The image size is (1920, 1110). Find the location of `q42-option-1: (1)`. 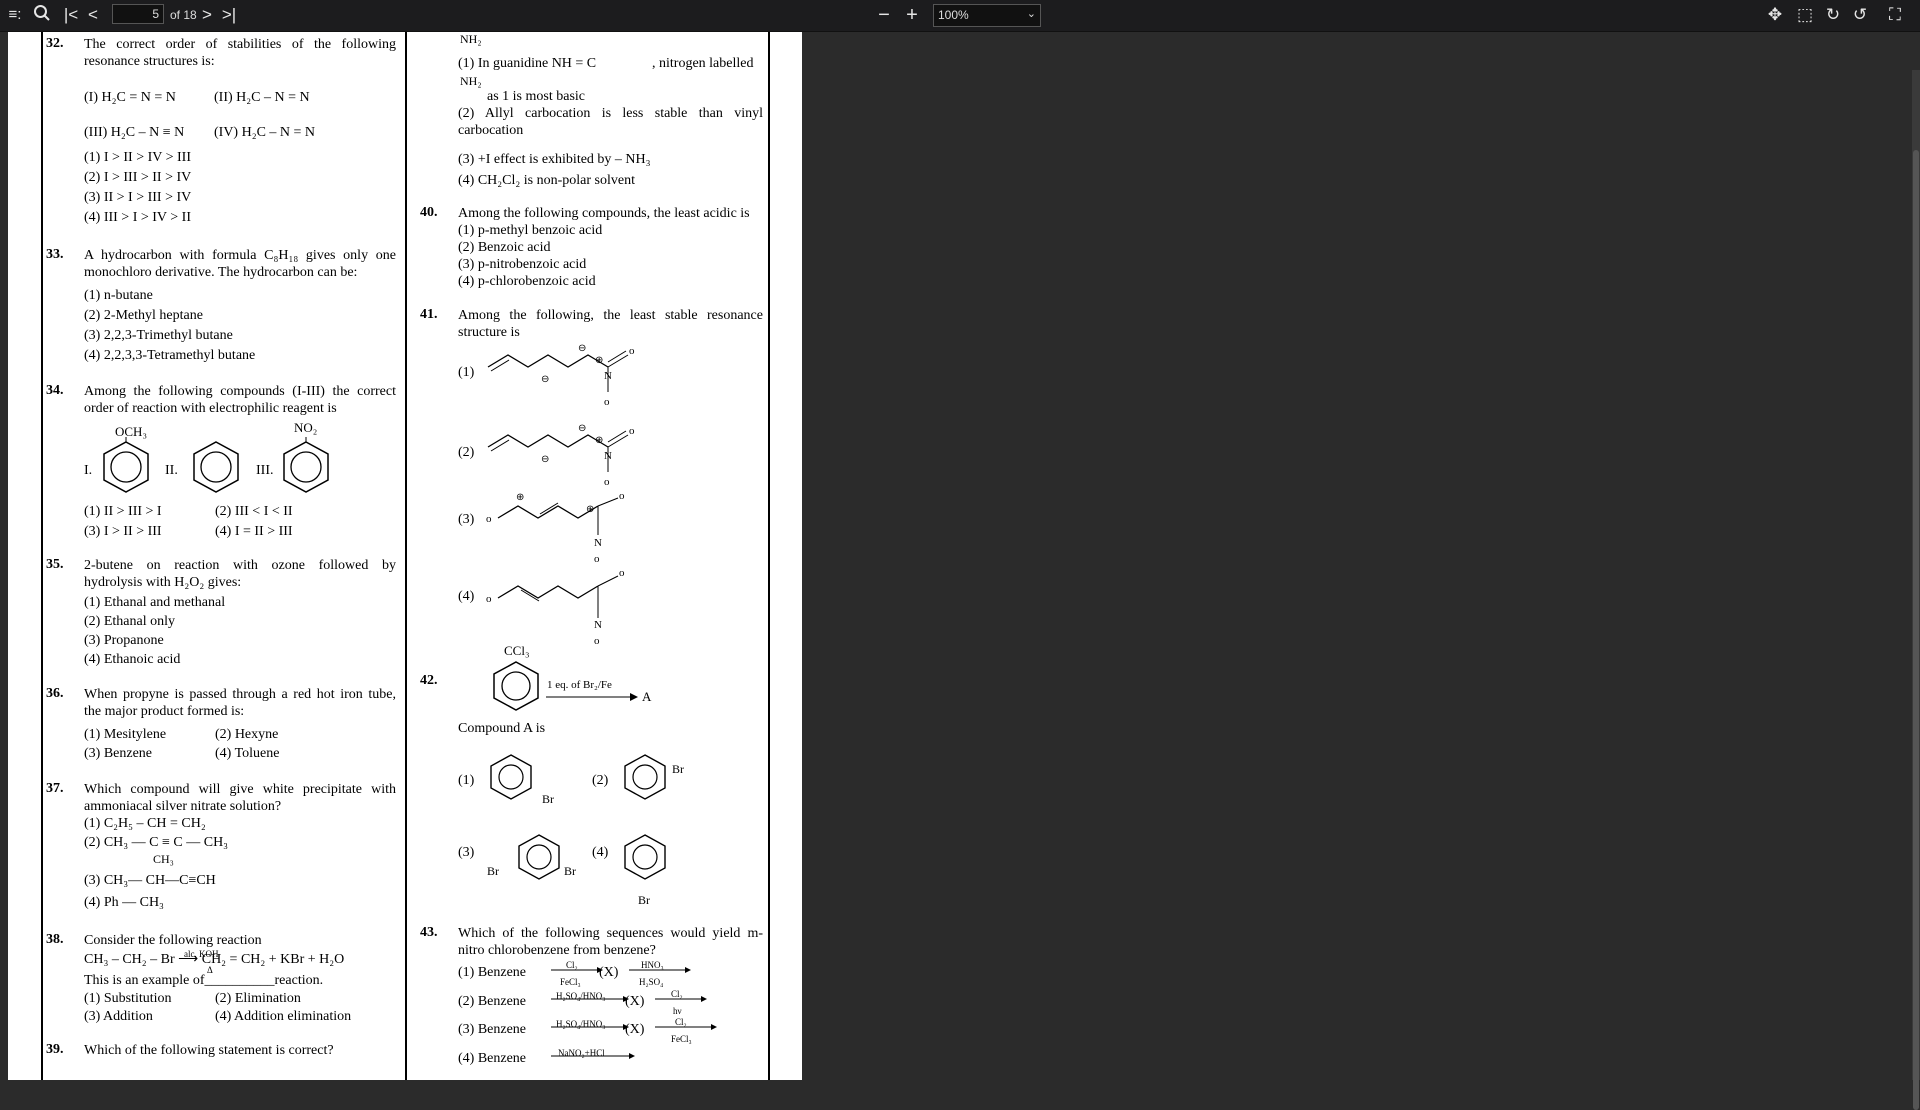

q42-option-1: (1) is located at coordinates (466, 780).